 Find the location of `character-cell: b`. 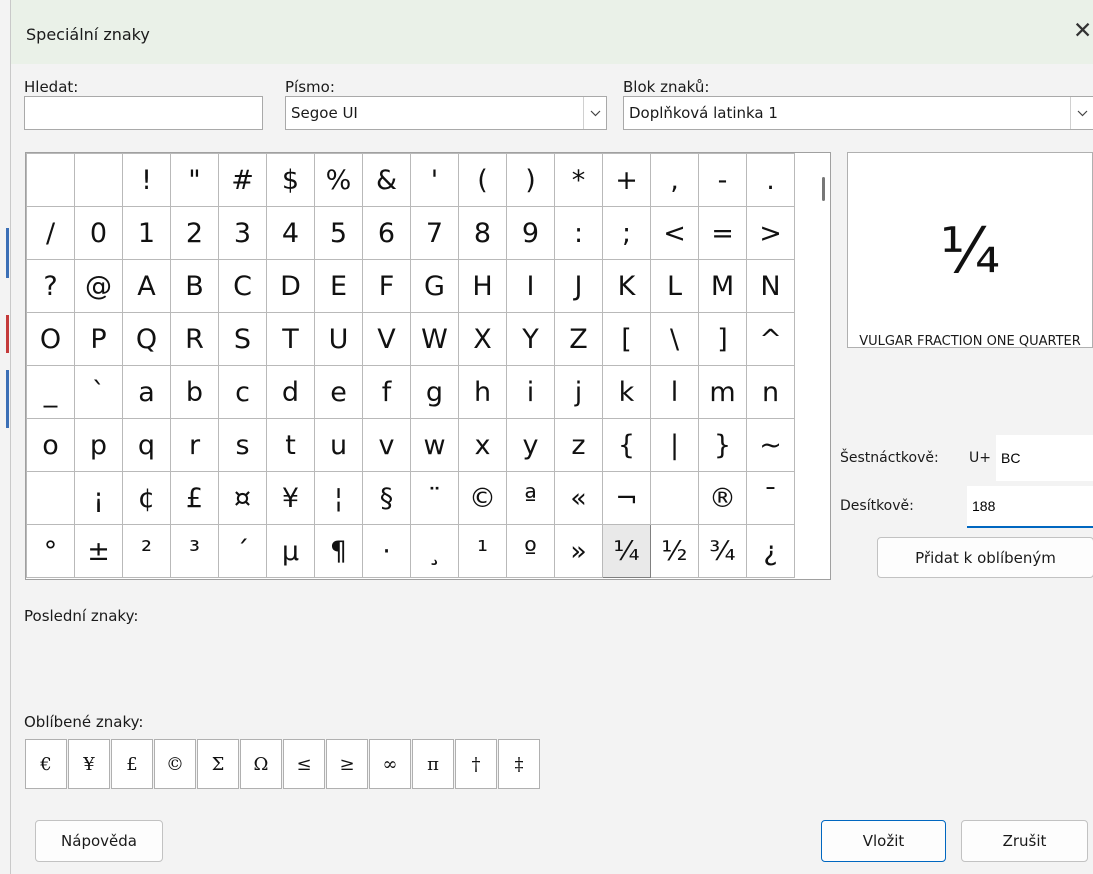

character-cell: b is located at coordinates (194, 392).